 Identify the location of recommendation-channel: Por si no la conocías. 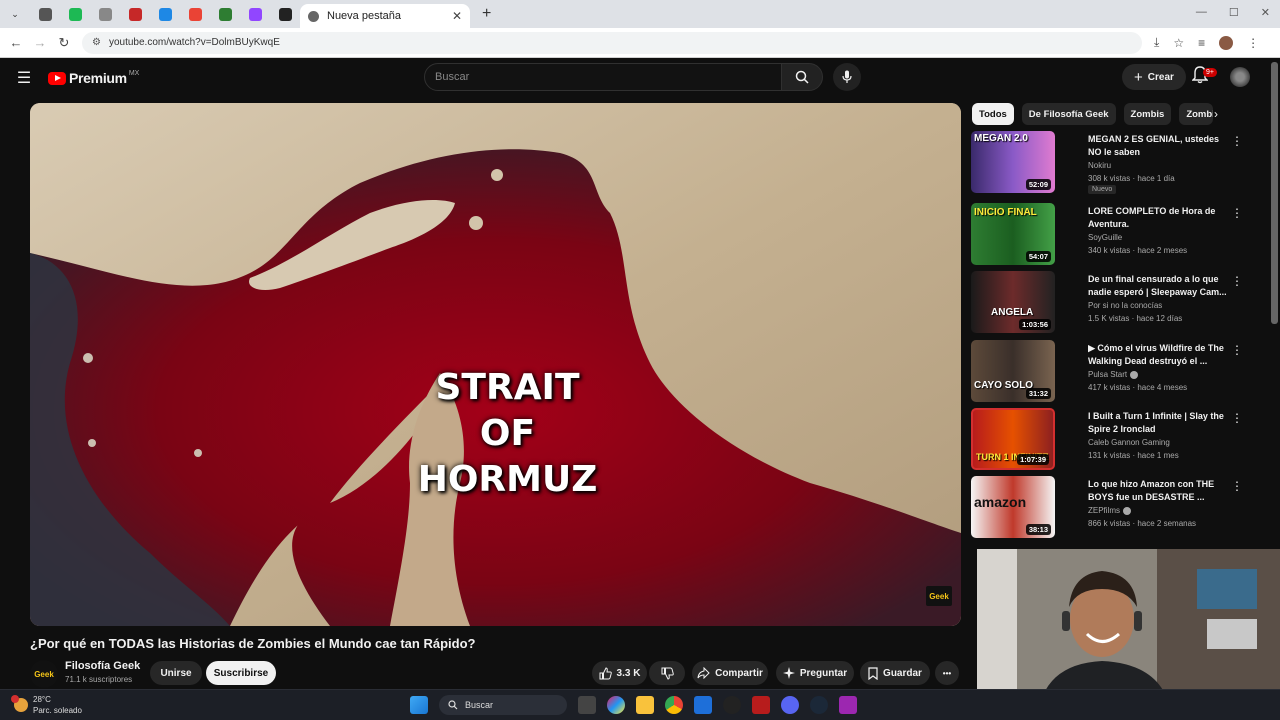
(1125, 305).